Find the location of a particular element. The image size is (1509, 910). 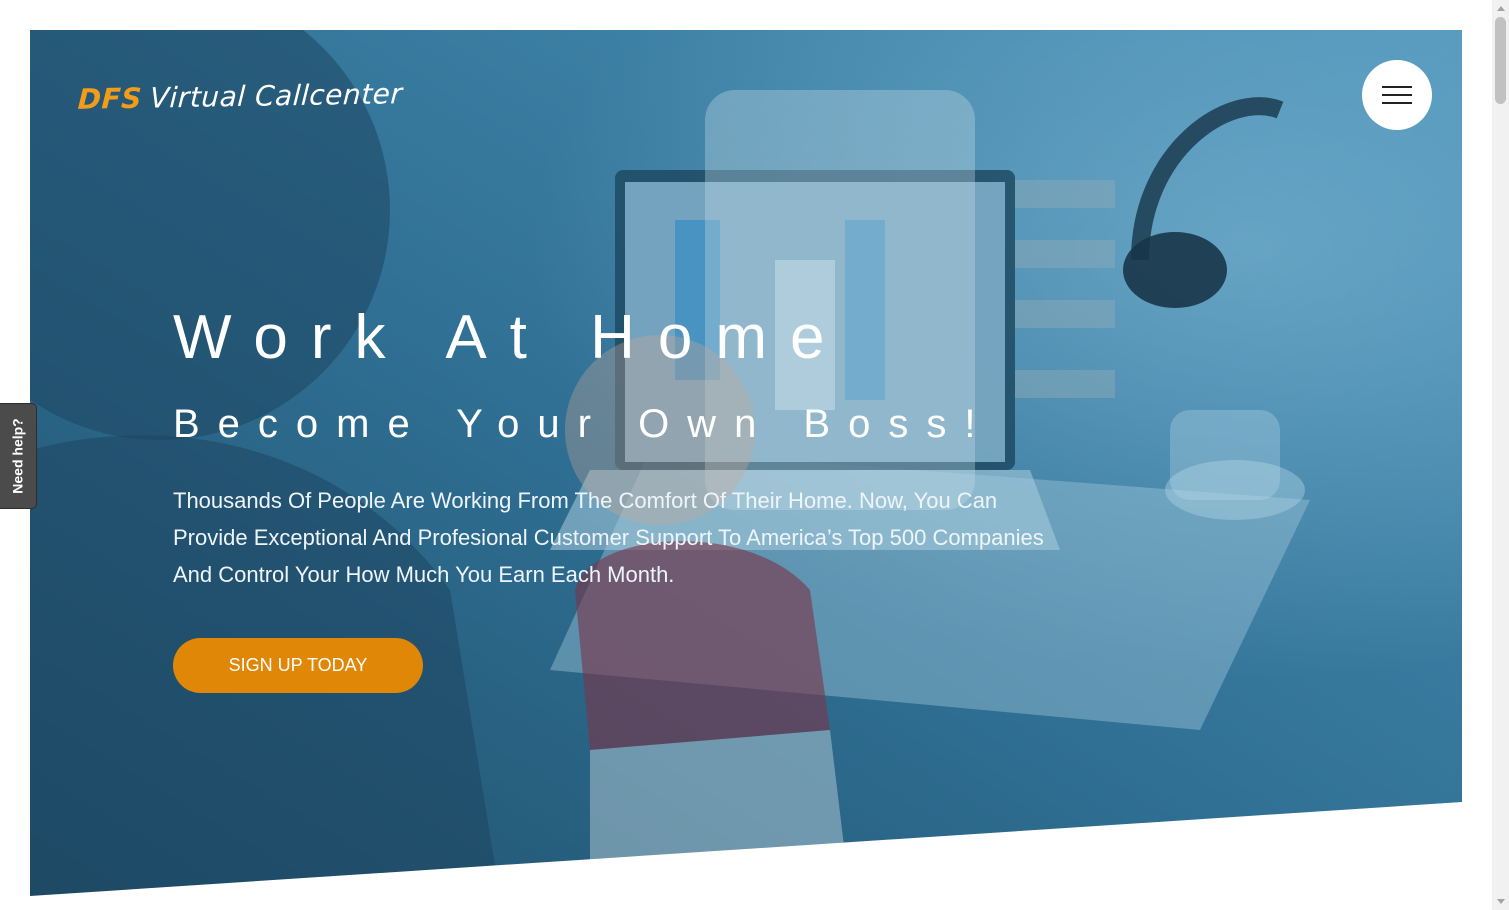

need-help-tab: Need help? is located at coordinates (18, 456).